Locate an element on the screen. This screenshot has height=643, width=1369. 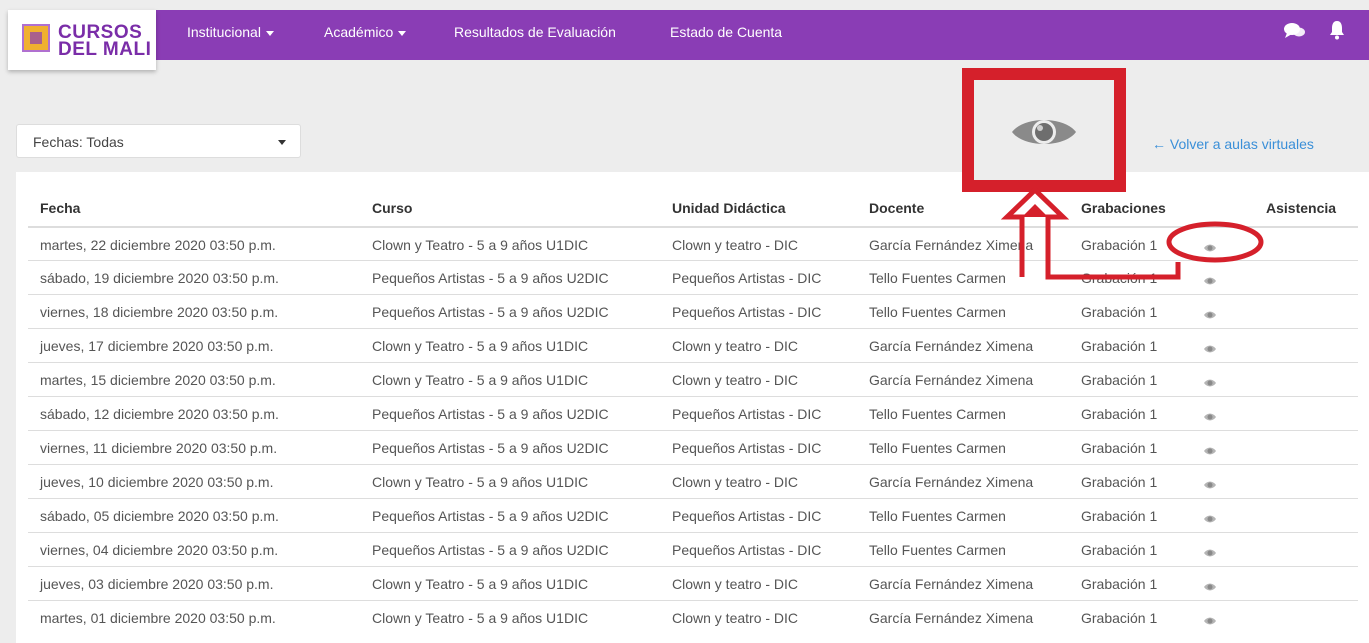
date-filter-value: Fechas: Todas is located at coordinates (78, 142).